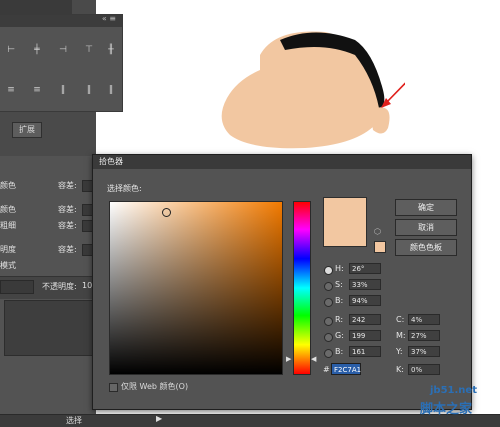  What do you see at coordinates (328, 321) in the screenshot?
I see `red-radio` at bounding box center [328, 321].